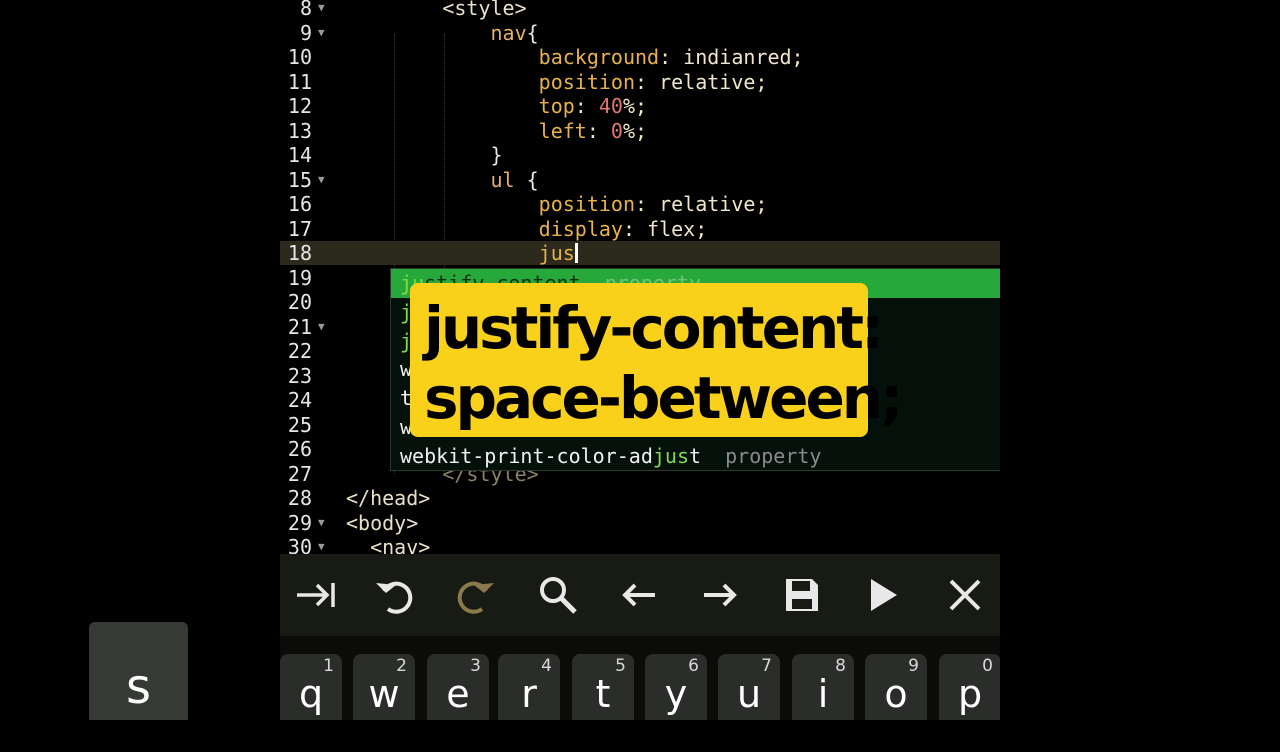 This screenshot has width=1280, height=752. I want to click on code-line: 11 position: relative;, so click(640, 82).